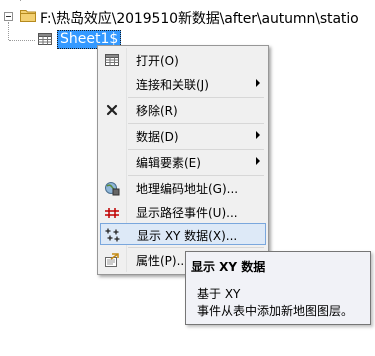  What do you see at coordinates (112, 260) in the screenshot?
I see `properties-icon` at bounding box center [112, 260].